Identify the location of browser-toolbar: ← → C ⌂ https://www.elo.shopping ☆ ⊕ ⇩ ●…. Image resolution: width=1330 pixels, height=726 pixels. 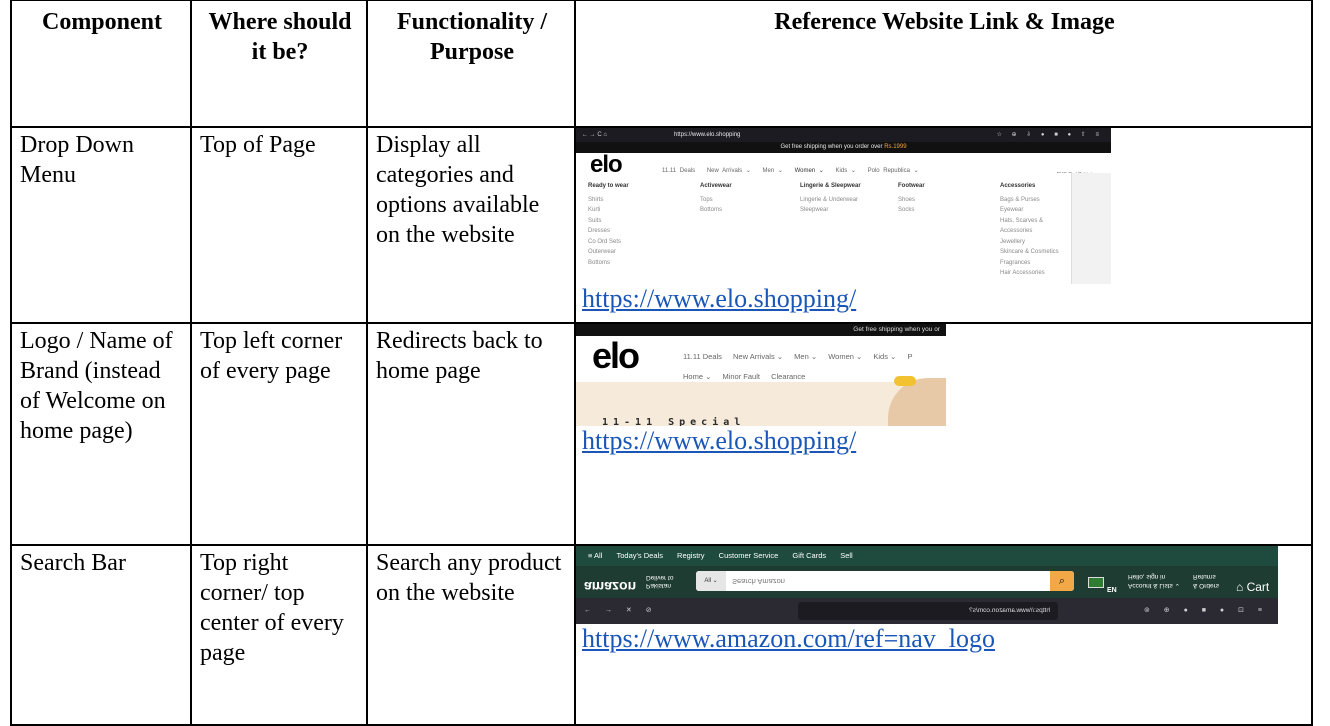
(843, 135).